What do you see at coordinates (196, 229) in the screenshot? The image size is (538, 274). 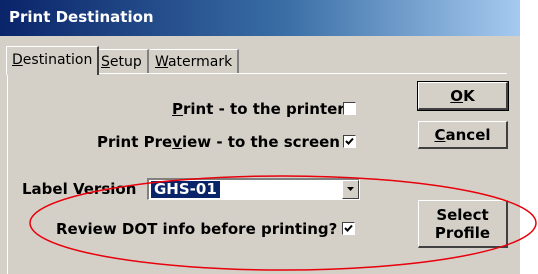 I see `review-dot-label: Review DOT info before printing?` at bounding box center [196, 229].